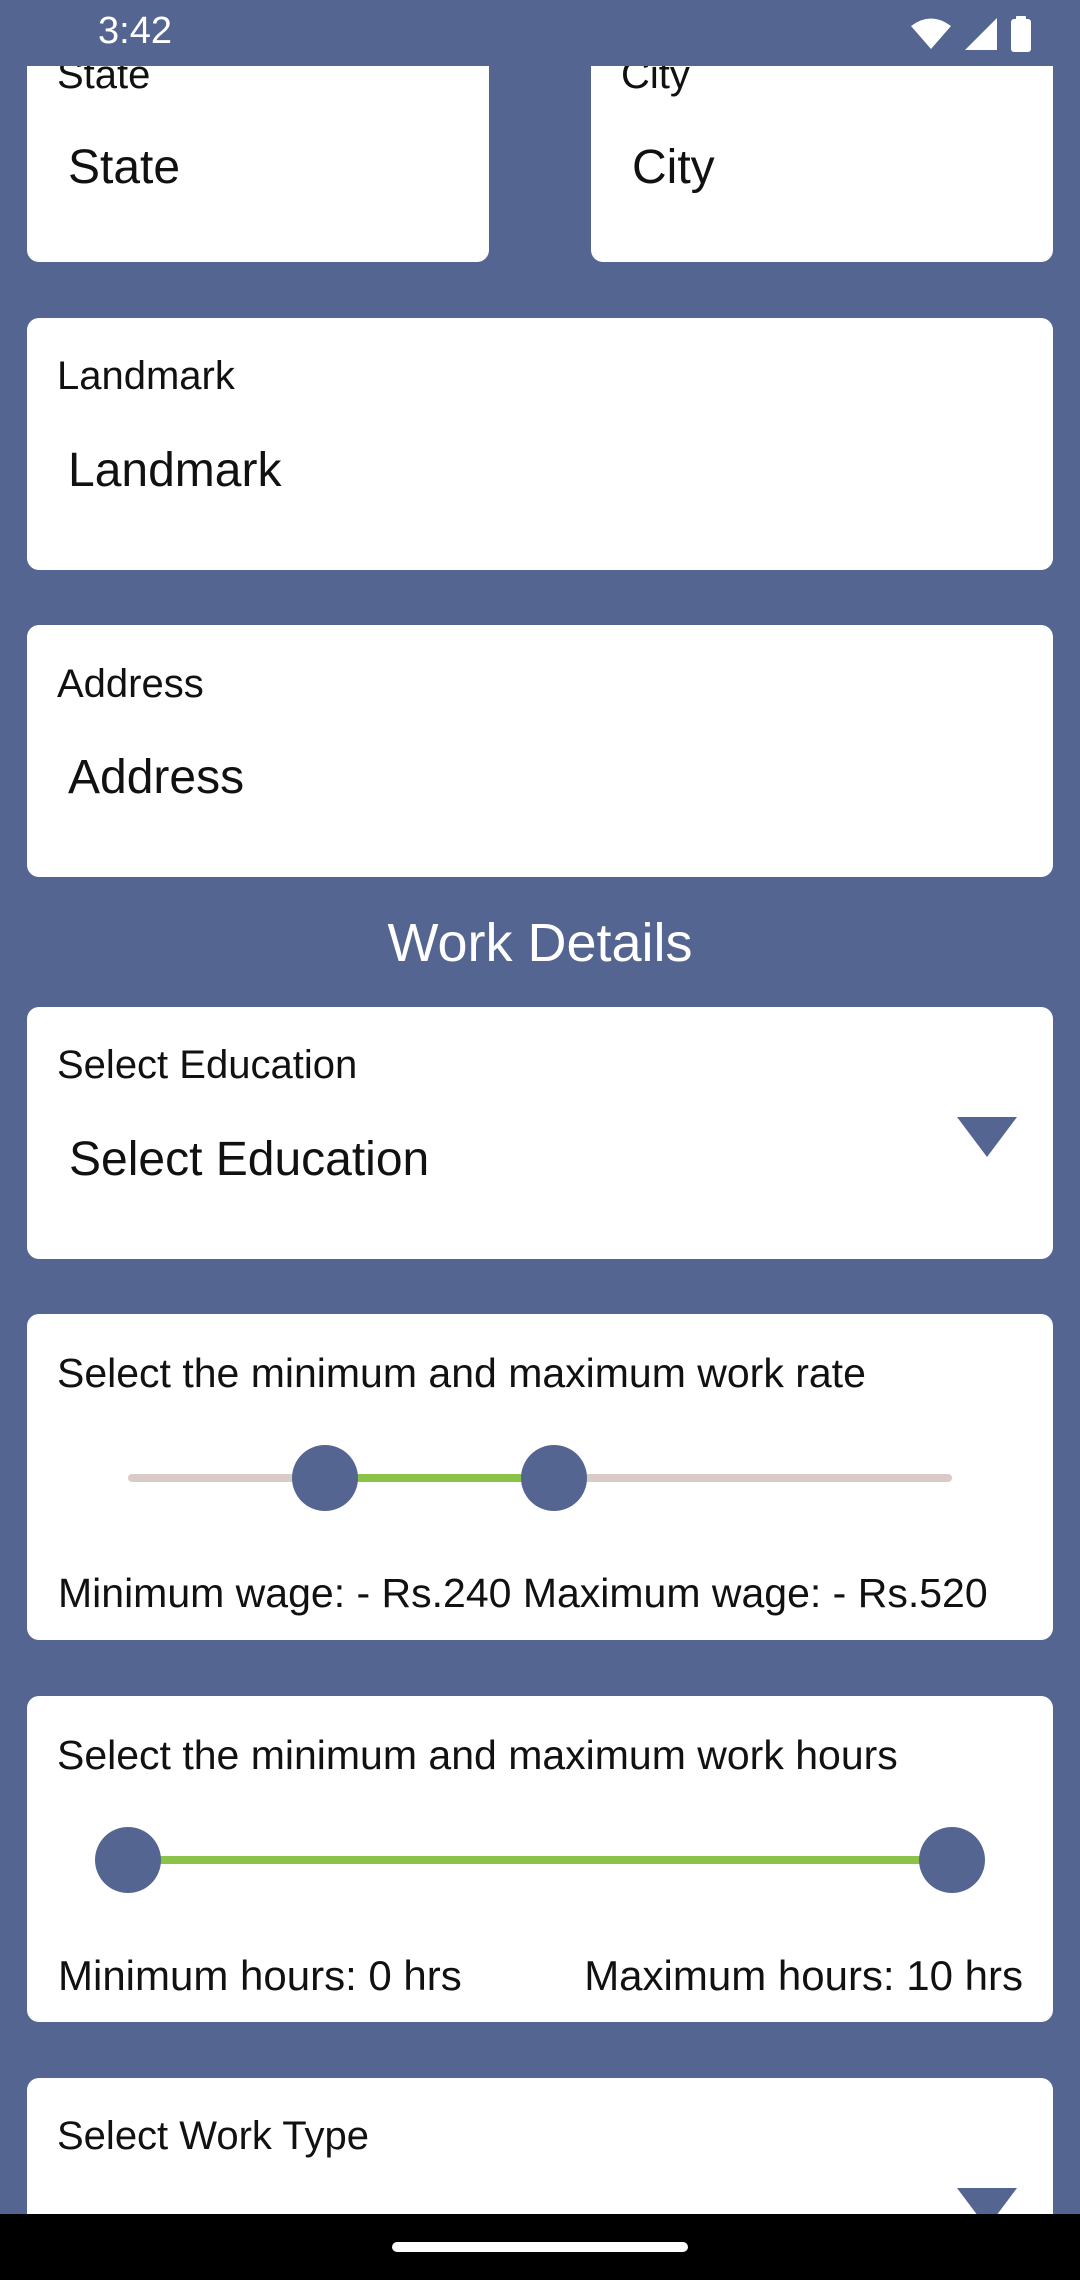 Image resolution: width=1080 pixels, height=2280 pixels. I want to click on landmark-label: Landmark, so click(146, 376).